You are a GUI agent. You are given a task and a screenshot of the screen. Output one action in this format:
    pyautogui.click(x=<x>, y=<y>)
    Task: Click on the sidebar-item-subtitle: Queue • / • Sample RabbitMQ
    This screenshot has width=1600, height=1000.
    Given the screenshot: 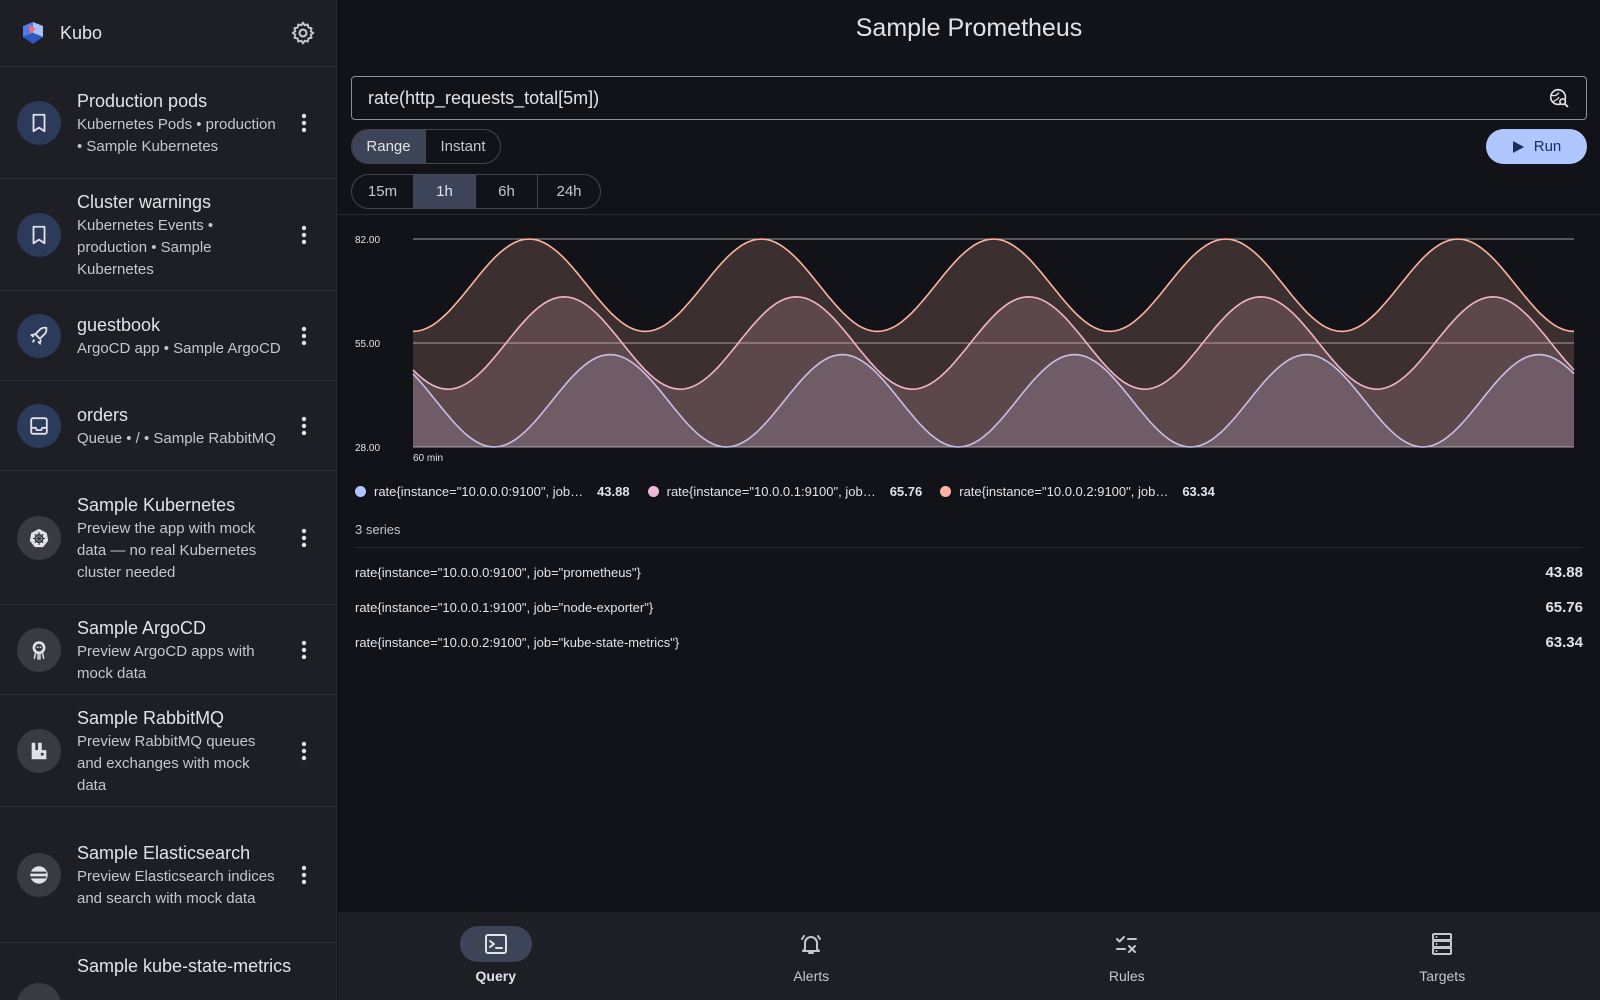 What is the action you would take?
    pyautogui.click(x=176, y=438)
    